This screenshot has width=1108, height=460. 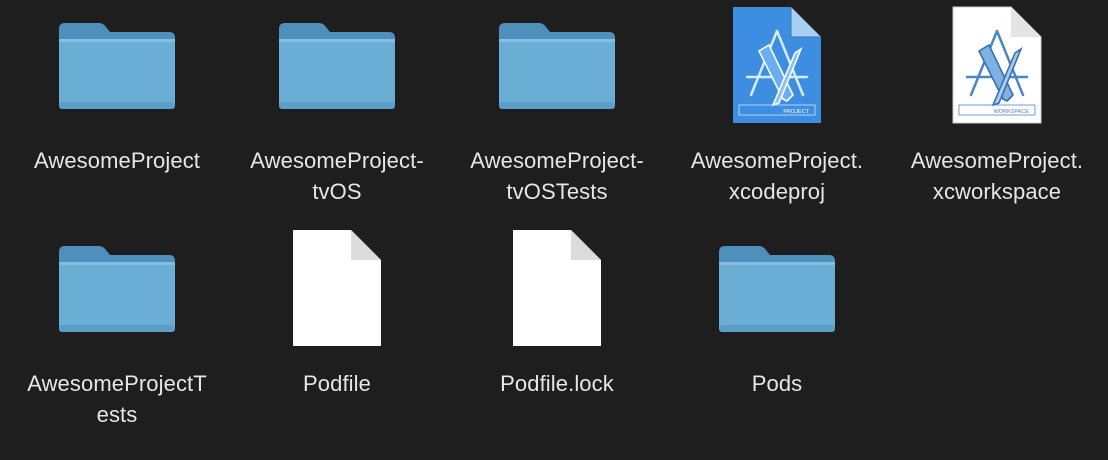 I want to click on file-label: AwesomeProject, so click(x=117, y=160).